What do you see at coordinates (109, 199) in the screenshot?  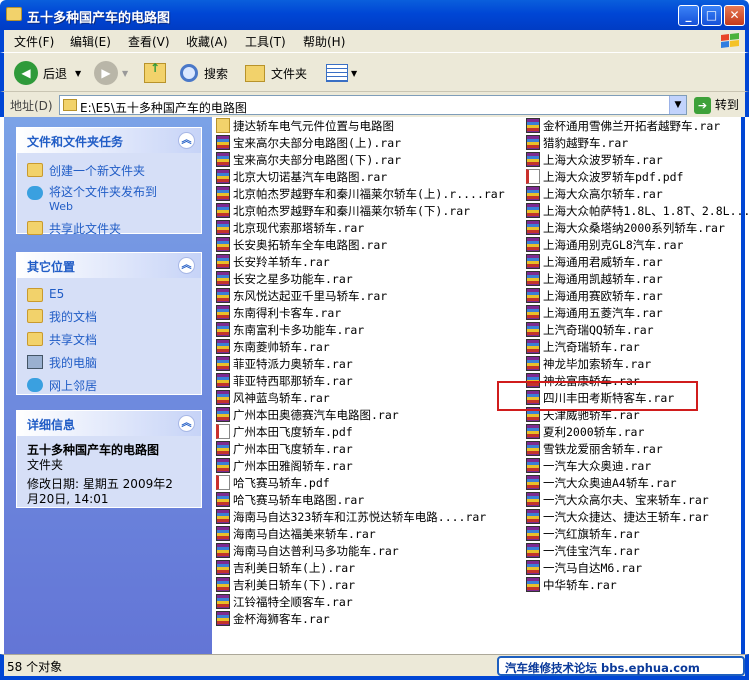 I see `task-publish-web: 将这个文件夹发布到 Web` at bounding box center [109, 199].